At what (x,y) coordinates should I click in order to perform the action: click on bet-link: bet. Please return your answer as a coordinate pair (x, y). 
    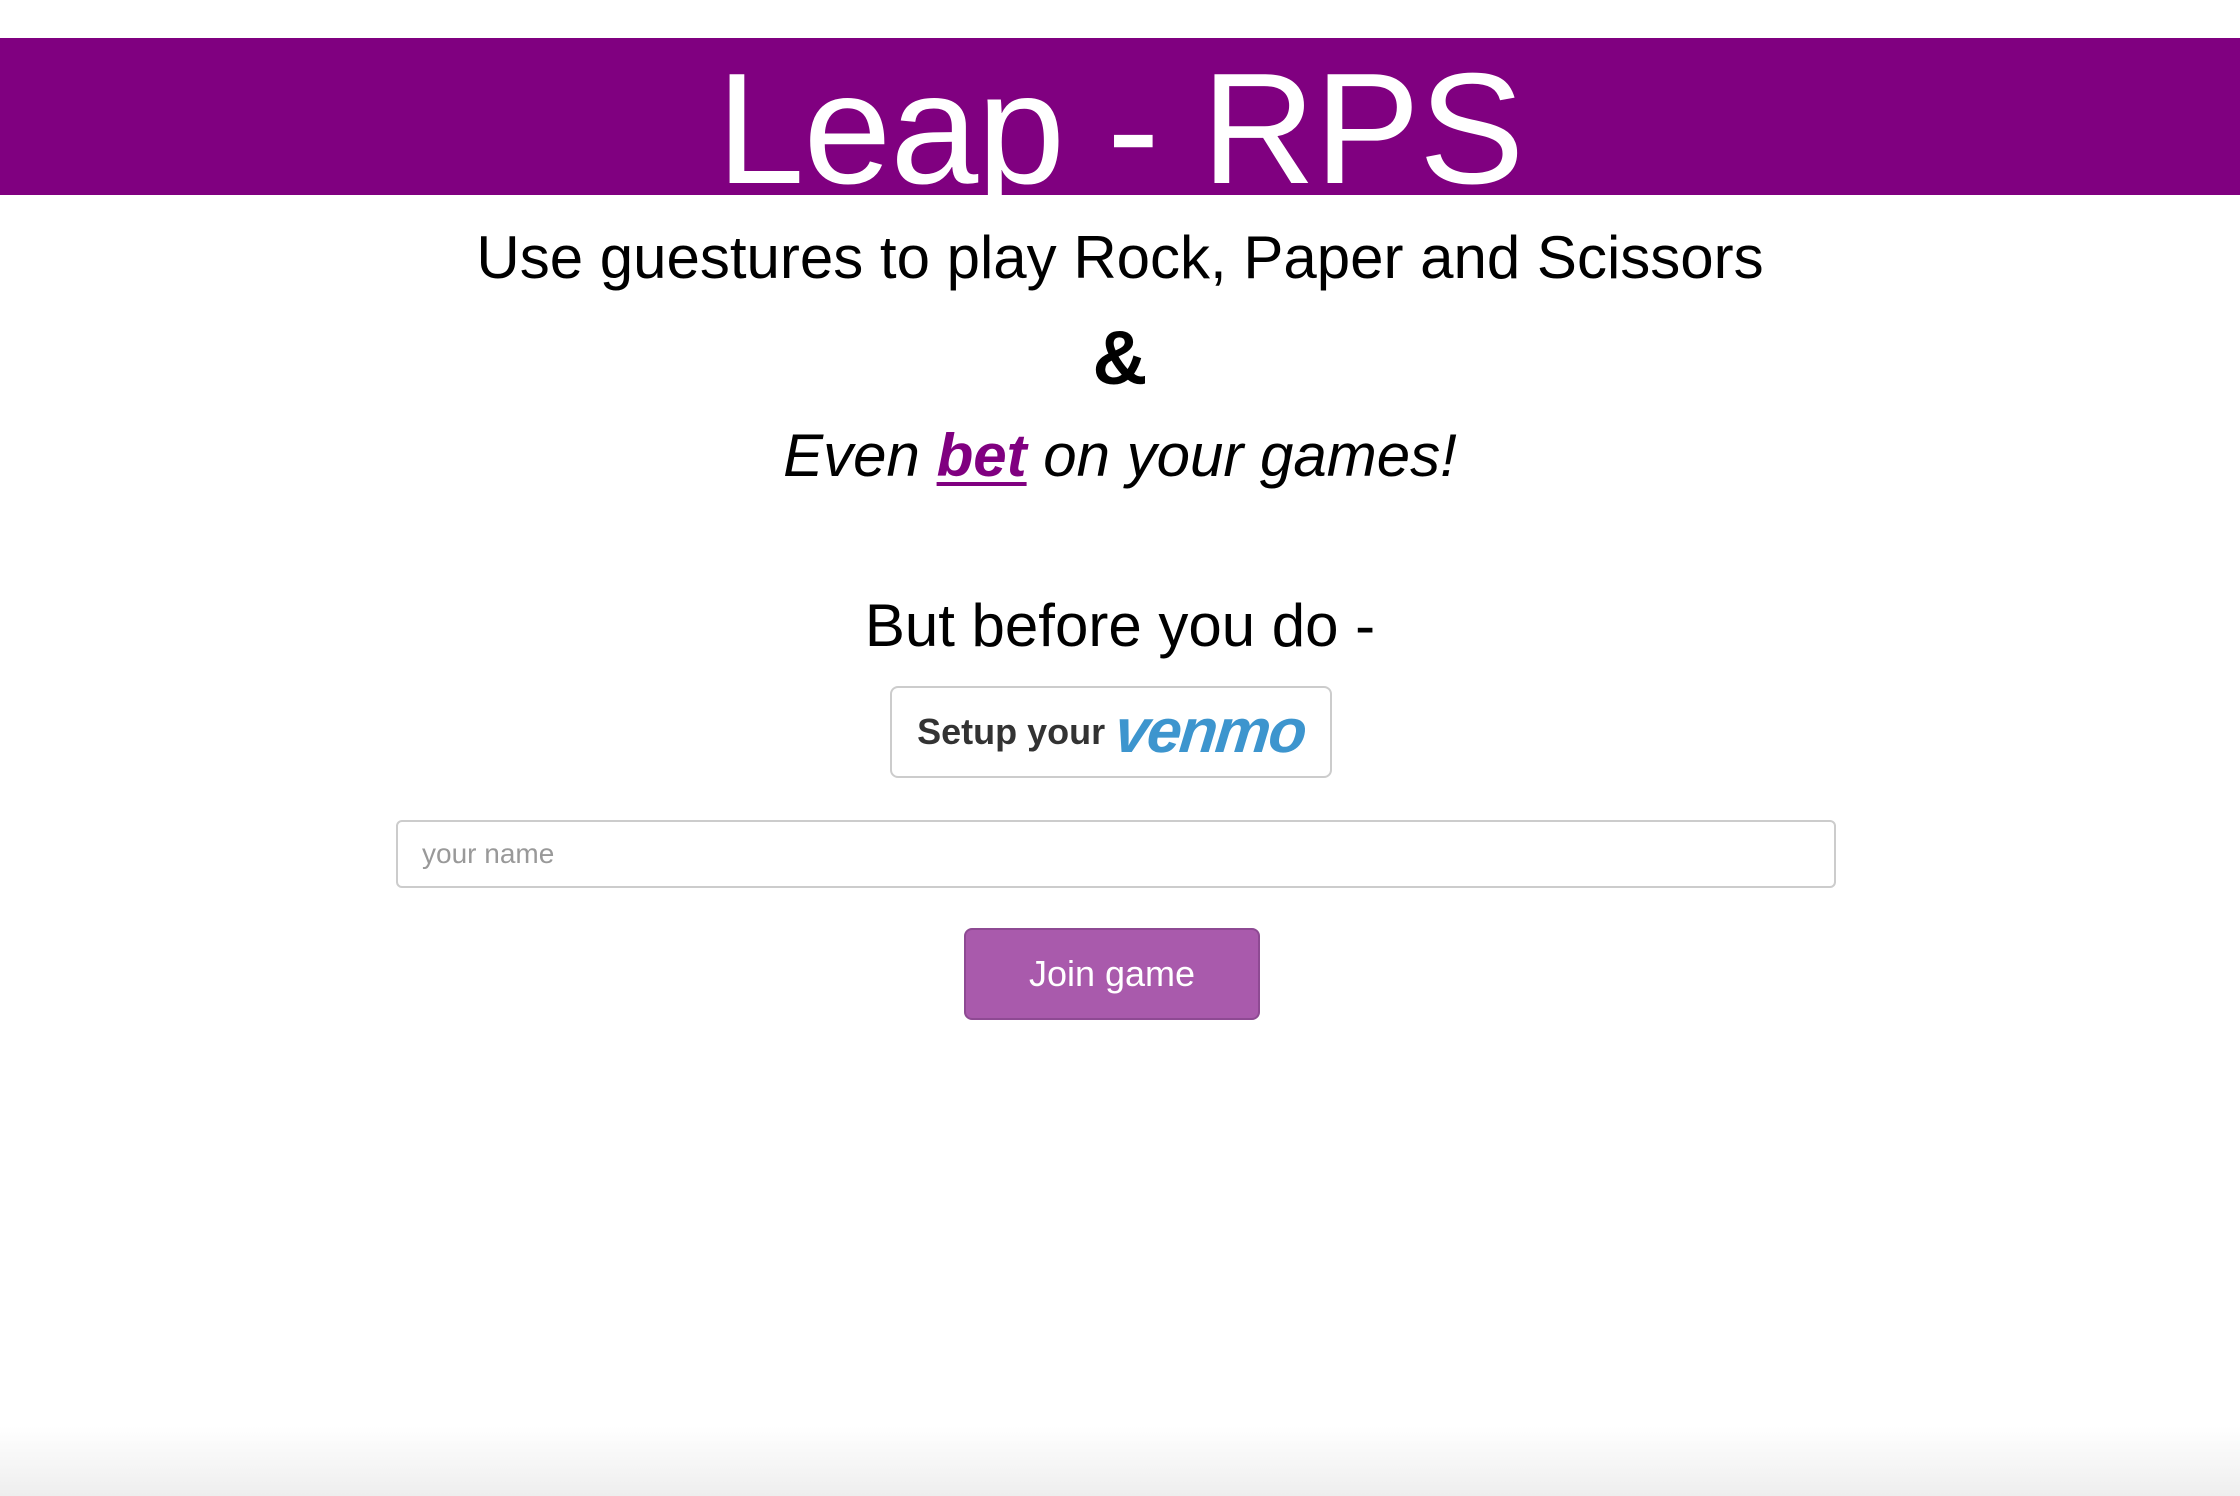
    Looking at the image, I should click on (982, 455).